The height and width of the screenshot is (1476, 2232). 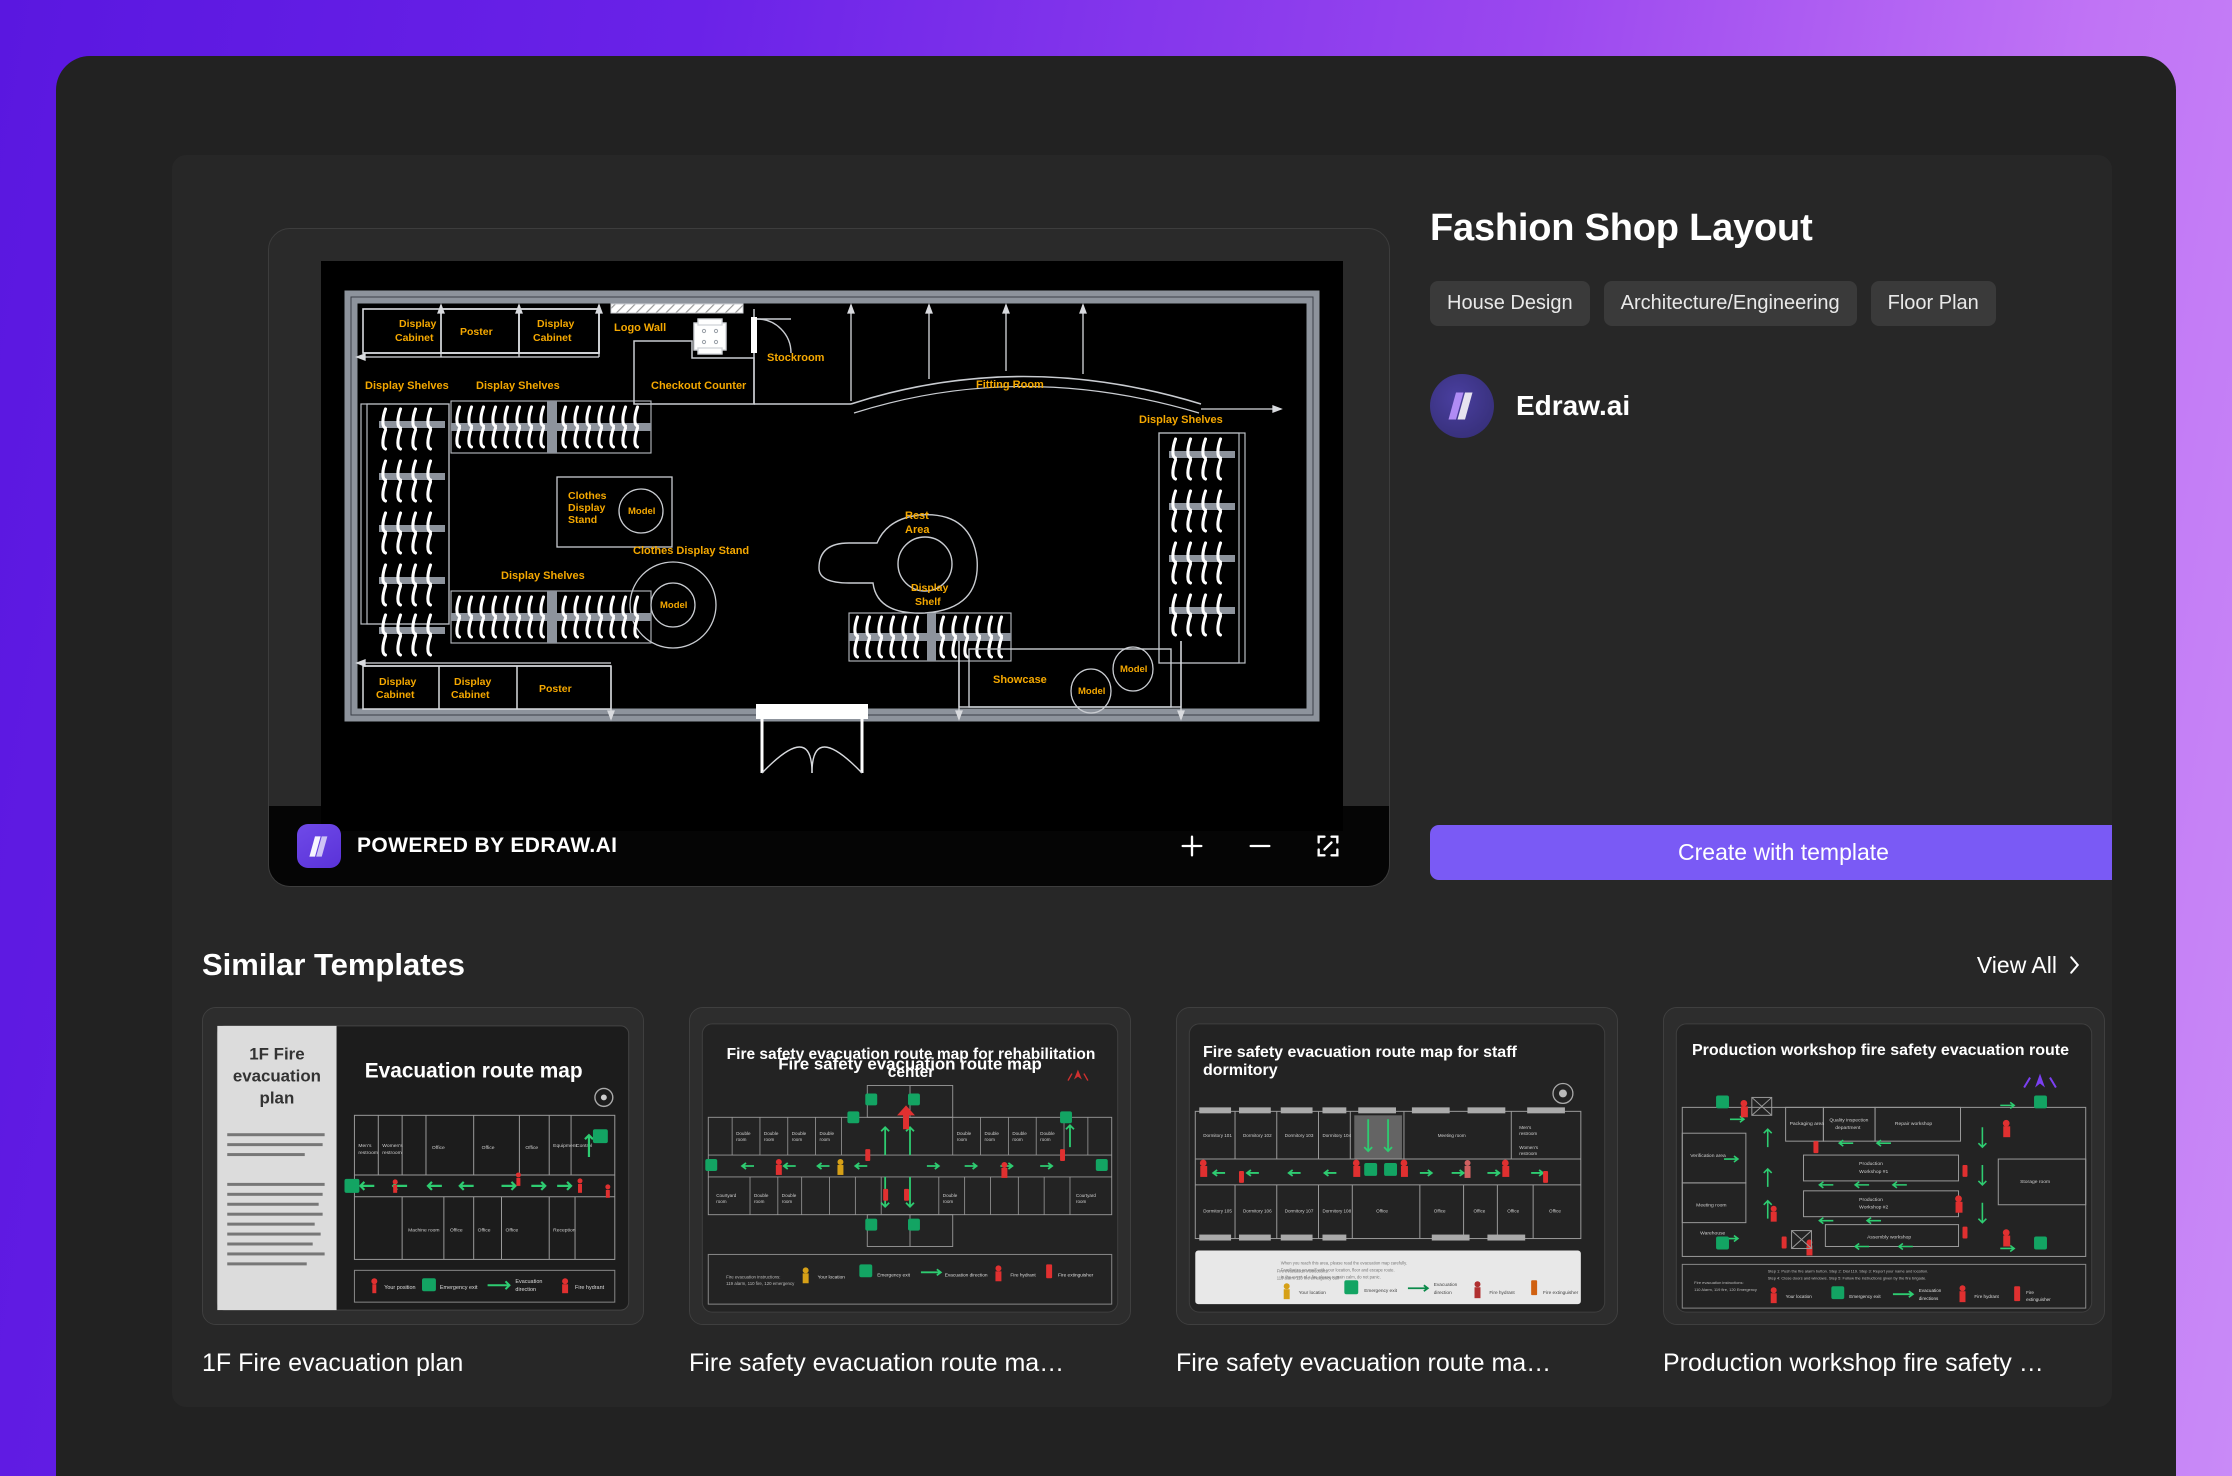 I want to click on svg-text: direction, so click(x=525, y=1290).